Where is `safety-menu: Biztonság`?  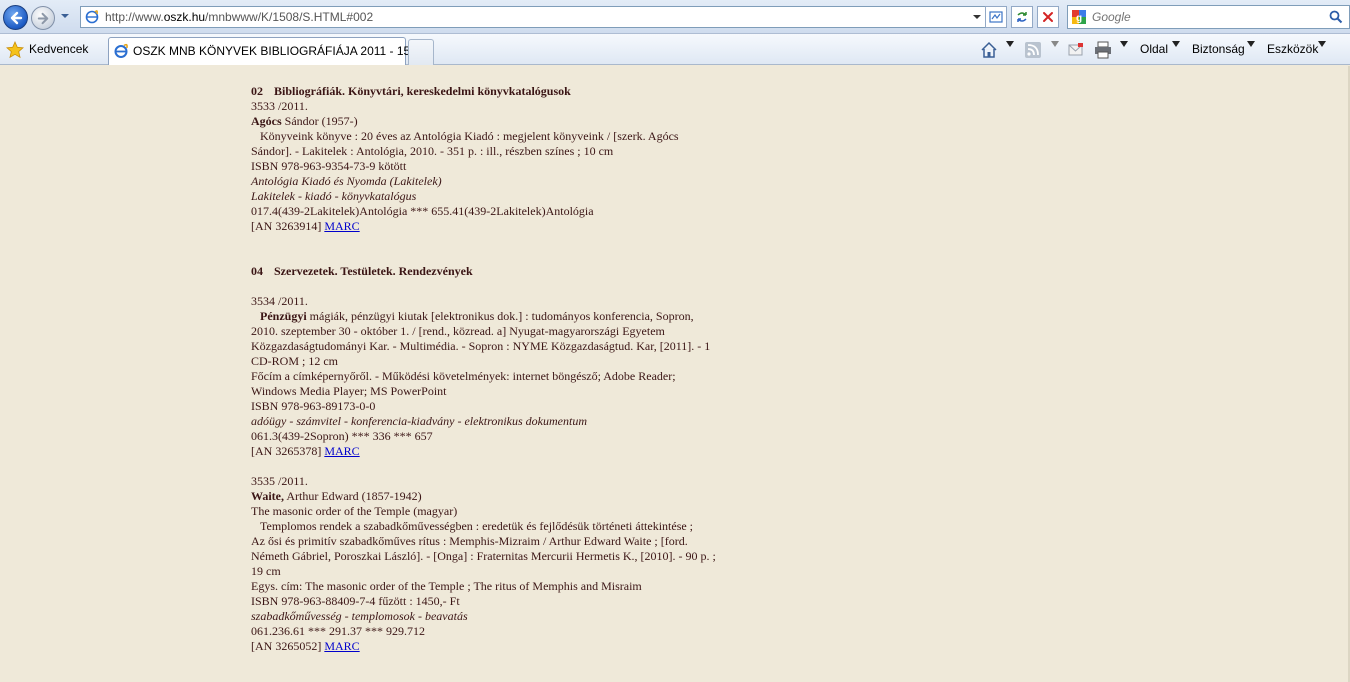
safety-menu: Biztonság is located at coordinates (1225, 50).